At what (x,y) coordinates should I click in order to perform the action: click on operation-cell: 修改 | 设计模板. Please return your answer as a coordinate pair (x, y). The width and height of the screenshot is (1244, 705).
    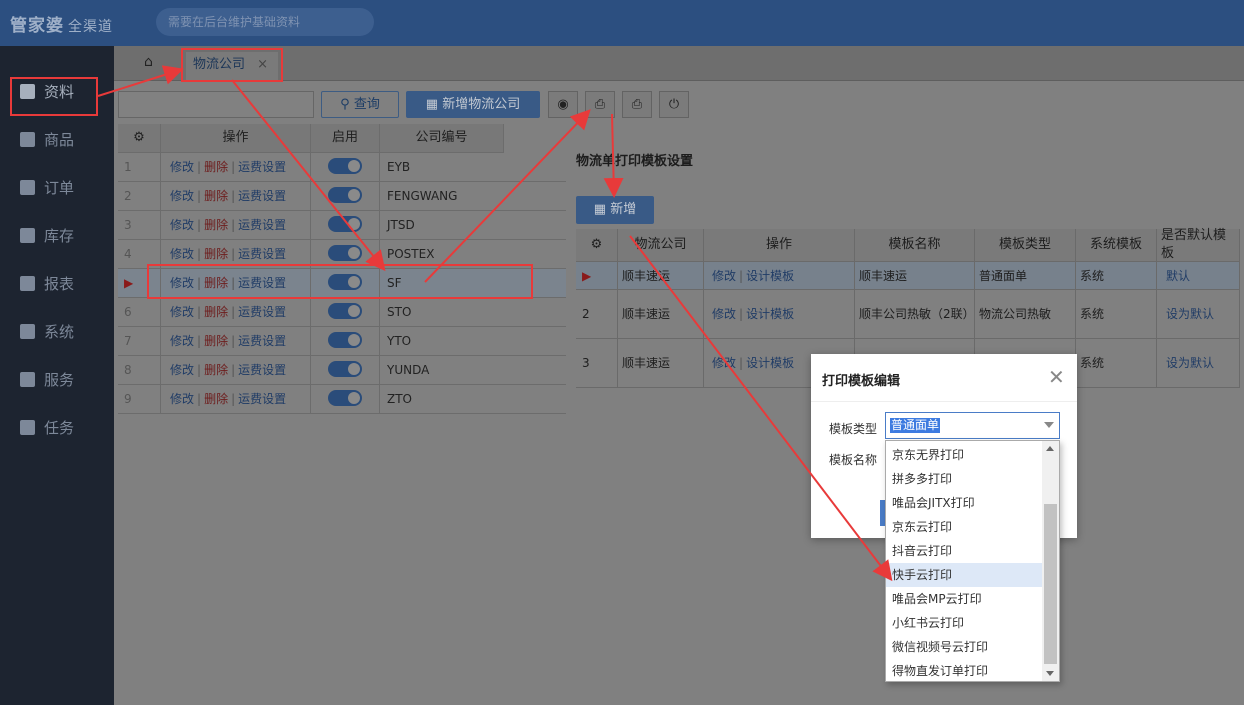
    Looking at the image, I should click on (779, 276).